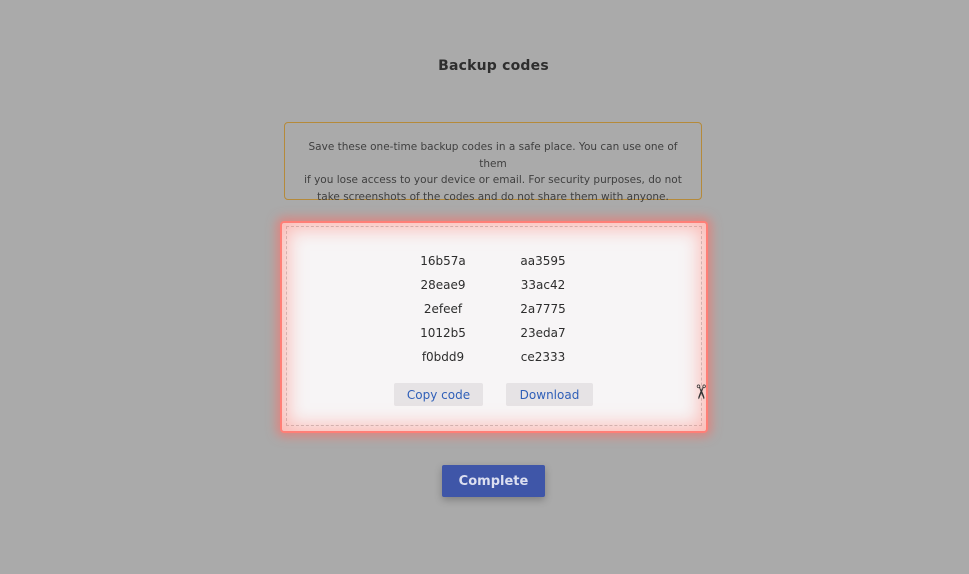 This screenshot has height=574, width=969. What do you see at coordinates (494, 266) in the screenshot?
I see `code-row: 16b57a aa3595` at bounding box center [494, 266].